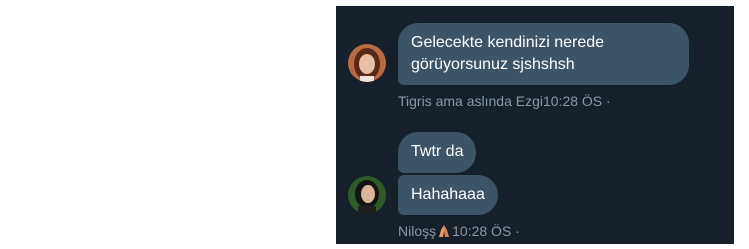 The width and height of the screenshot is (749, 249). I want to click on praying-hands-icon, so click(444, 231).